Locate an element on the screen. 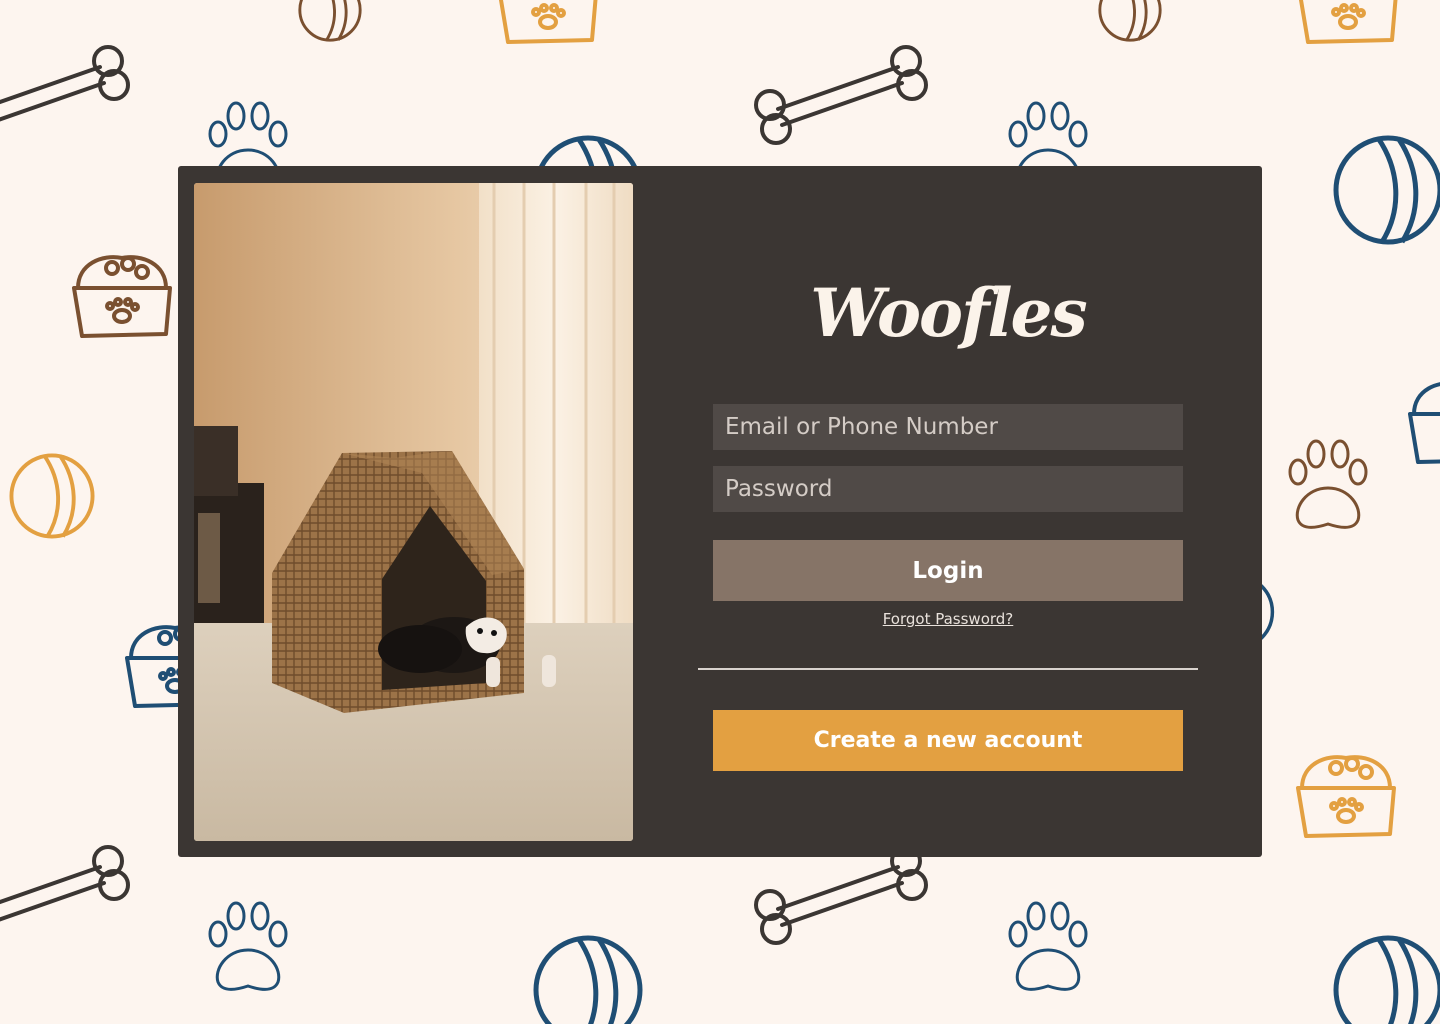  login-button: Login is located at coordinates (948, 570).